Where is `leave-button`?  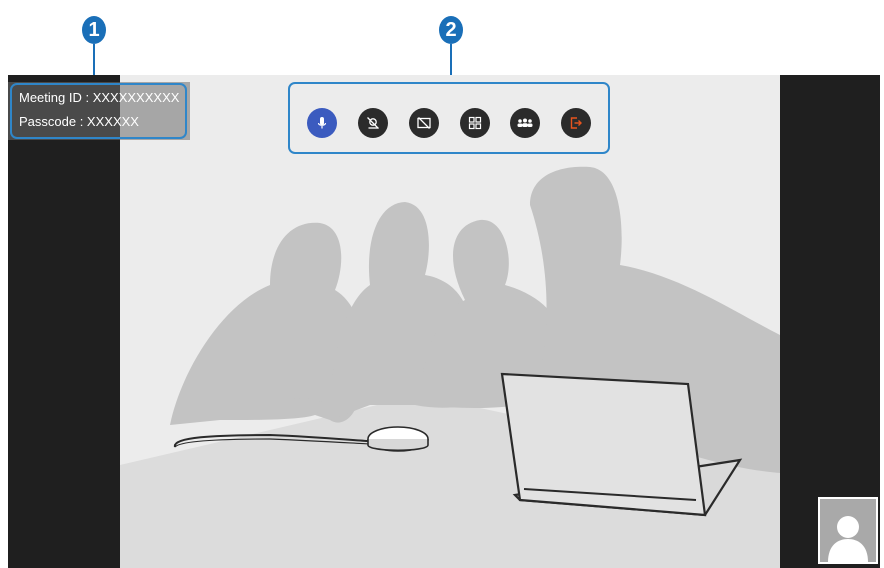
leave-button is located at coordinates (576, 123).